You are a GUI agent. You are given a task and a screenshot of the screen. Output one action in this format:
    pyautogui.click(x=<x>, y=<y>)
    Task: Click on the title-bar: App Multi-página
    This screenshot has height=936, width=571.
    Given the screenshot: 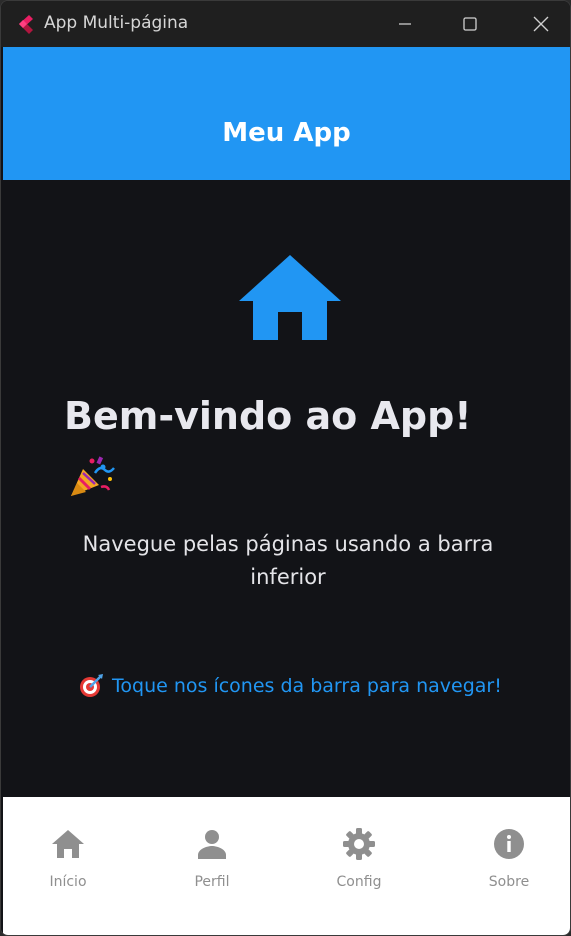 What is the action you would take?
    pyautogui.click(x=285, y=24)
    